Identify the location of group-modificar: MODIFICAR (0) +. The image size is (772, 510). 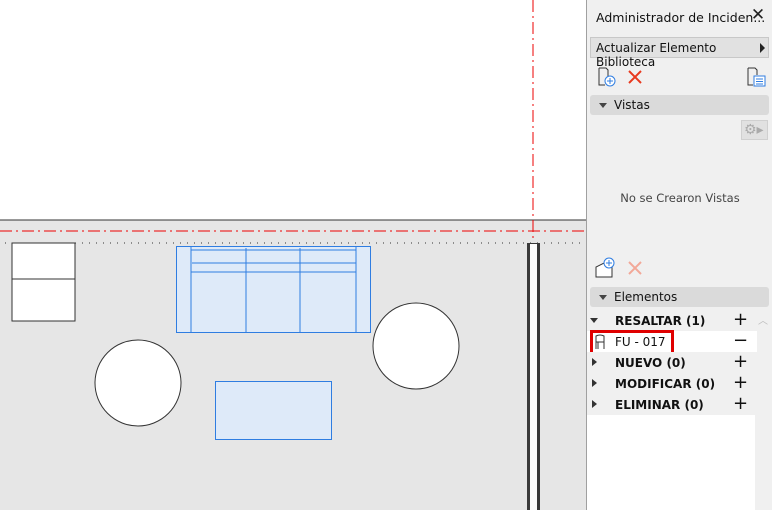
(672, 383).